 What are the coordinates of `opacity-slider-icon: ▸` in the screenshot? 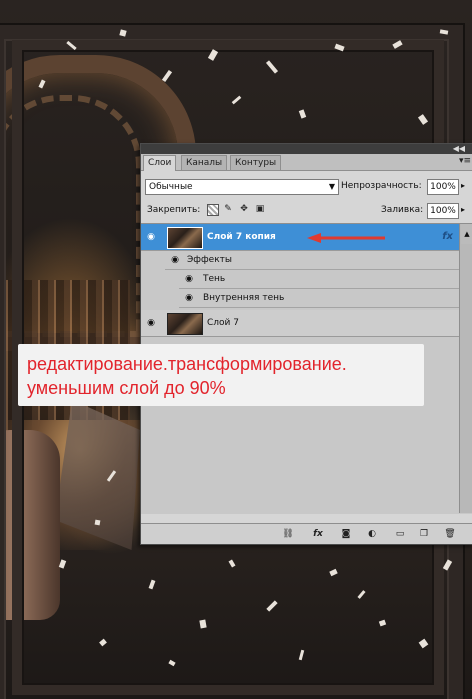 It's located at (463, 186).